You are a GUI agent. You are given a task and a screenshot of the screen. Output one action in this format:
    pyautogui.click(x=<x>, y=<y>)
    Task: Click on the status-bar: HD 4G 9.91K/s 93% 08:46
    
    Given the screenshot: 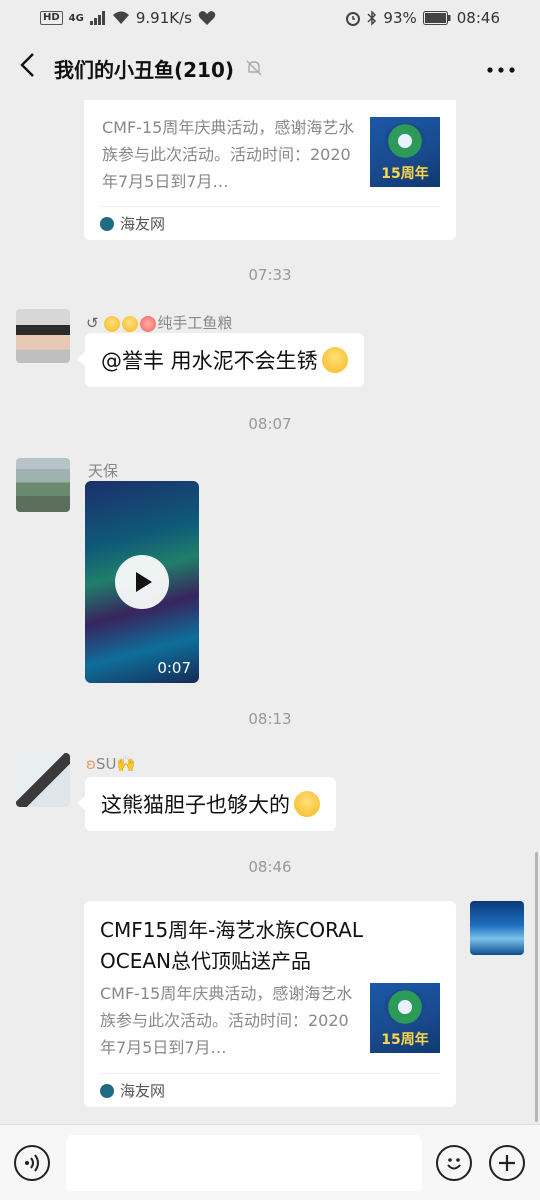 What is the action you would take?
    pyautogui.click(x=270, y=18)
    